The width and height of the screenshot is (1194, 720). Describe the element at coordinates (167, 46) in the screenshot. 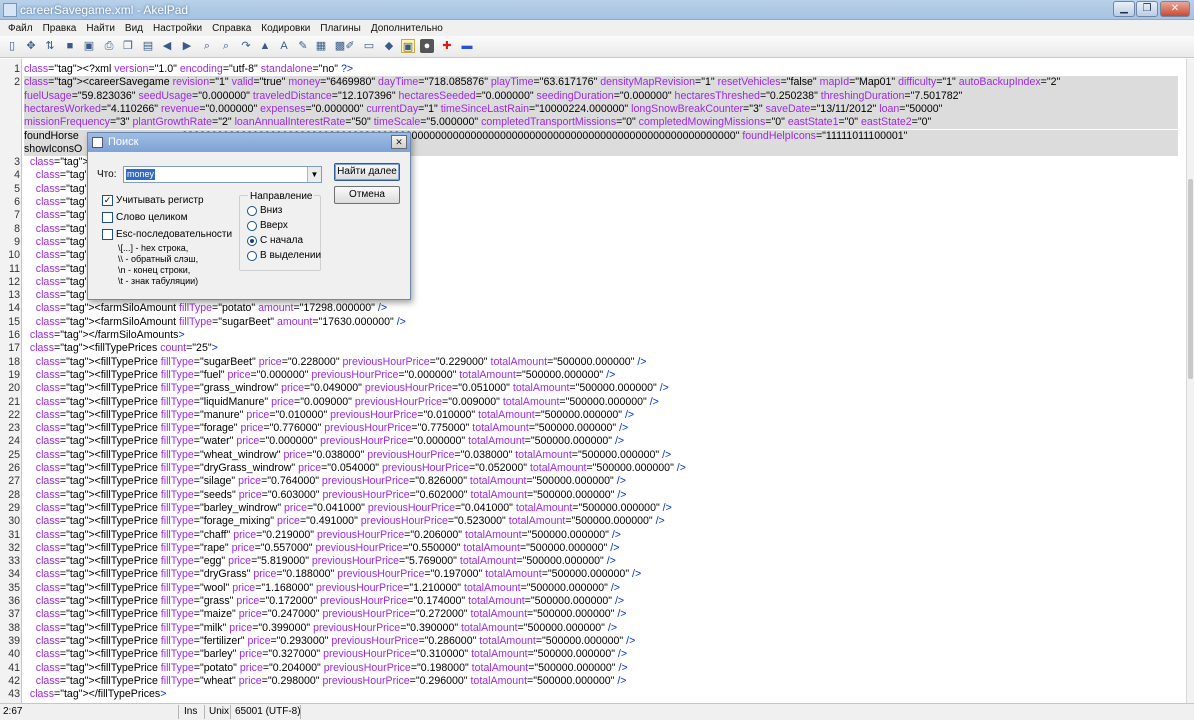

I see `undo-icon: ◀` at that location.